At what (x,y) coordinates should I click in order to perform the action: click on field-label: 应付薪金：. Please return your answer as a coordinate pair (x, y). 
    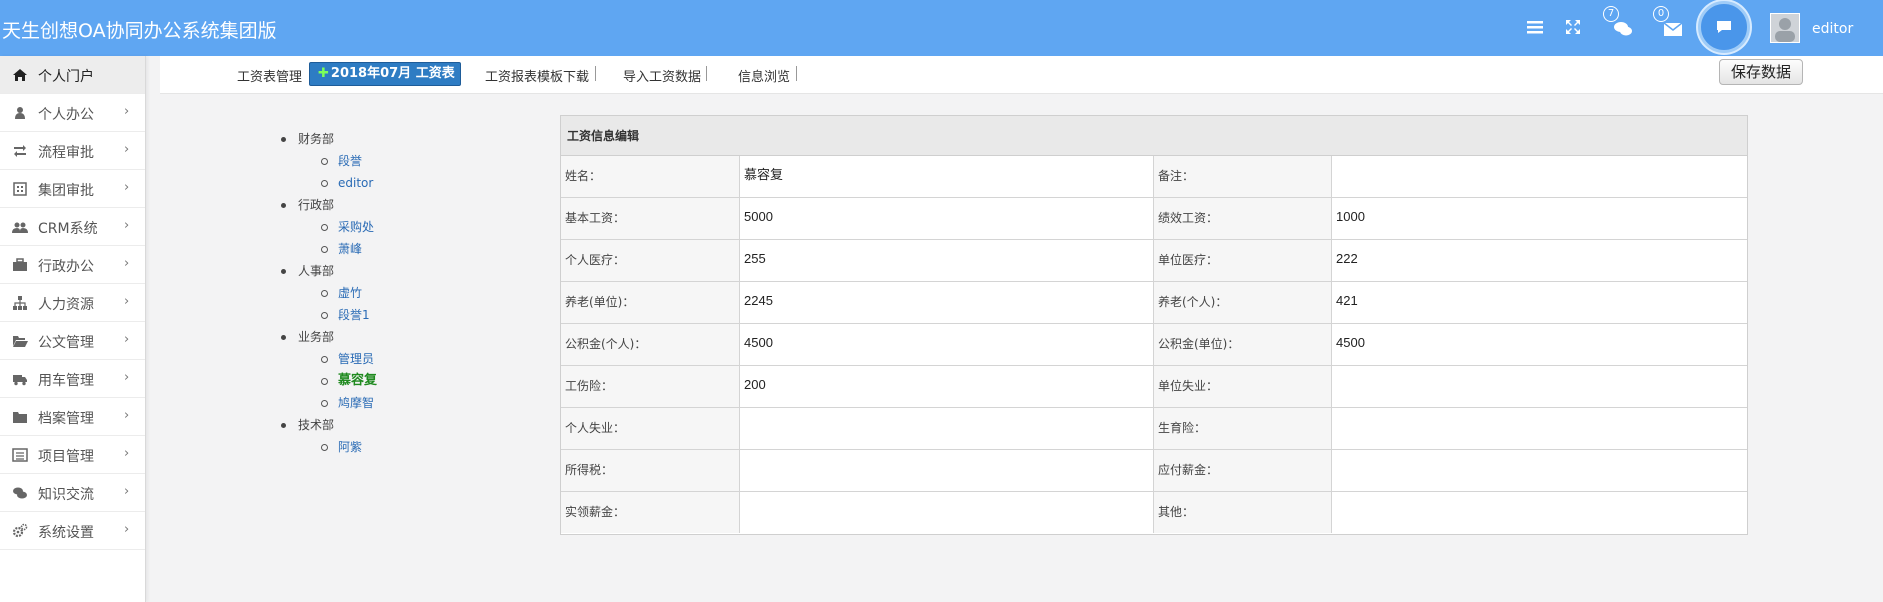
    Looking at the image, I should click on (1243, 470).